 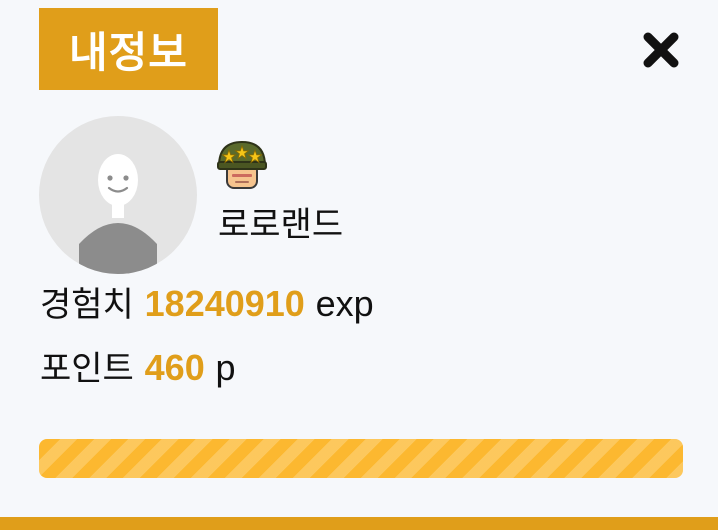 I want to click on exp-row: 경험치 18240910 exp, so click(x=207, y=304).